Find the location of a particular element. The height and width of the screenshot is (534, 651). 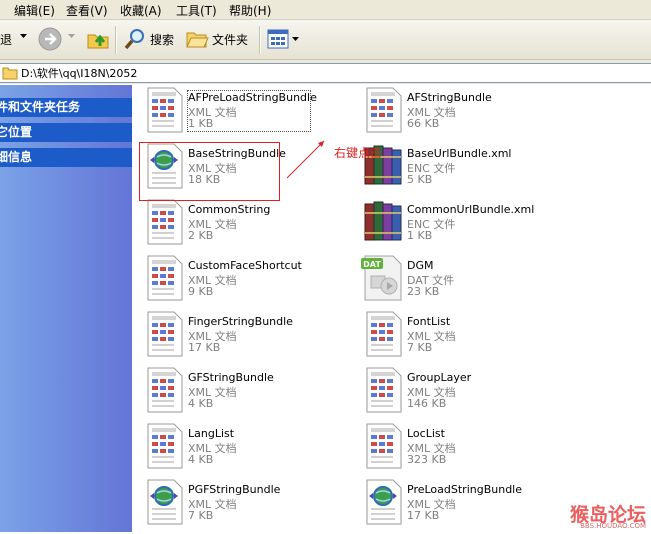

file-item: FontList XML 文档 7 KB is located at coordinates (459, 338).